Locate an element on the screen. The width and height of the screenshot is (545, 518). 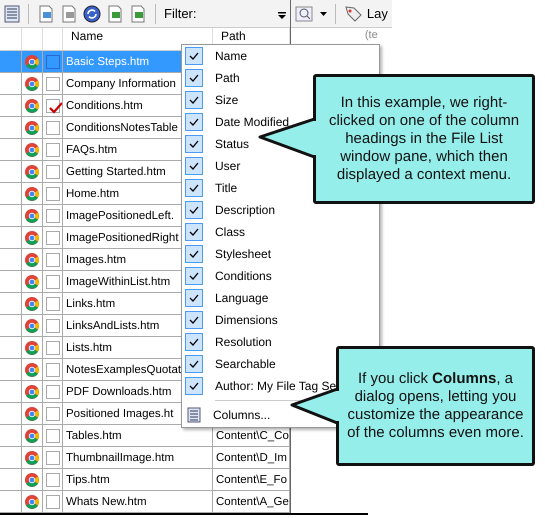
dropdown-arrow-icon is located at coordinates (282, 16).